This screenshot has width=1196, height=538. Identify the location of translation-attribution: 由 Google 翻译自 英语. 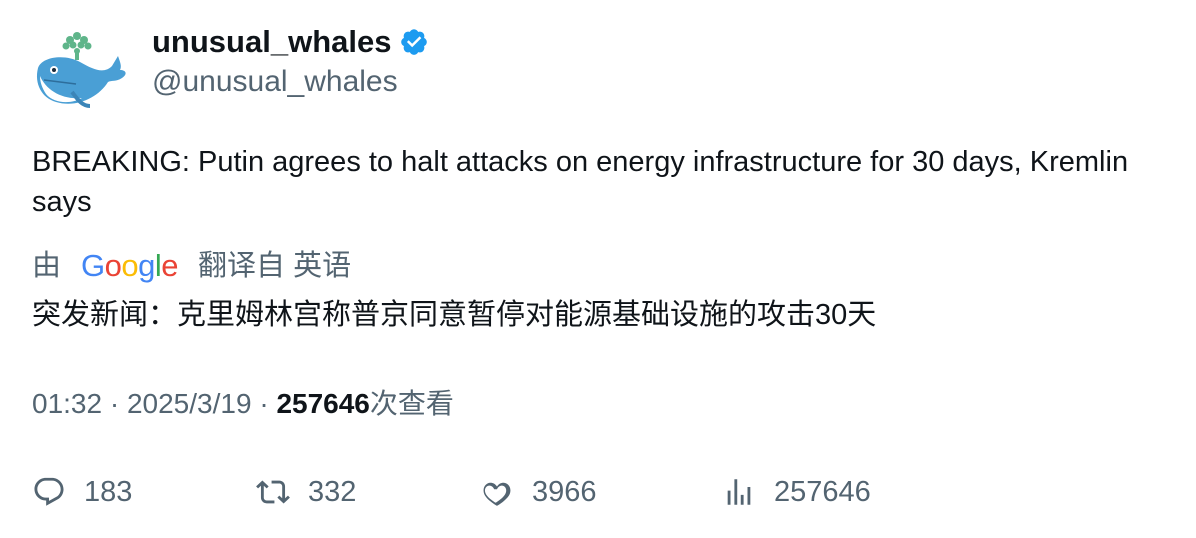
(191, 266).